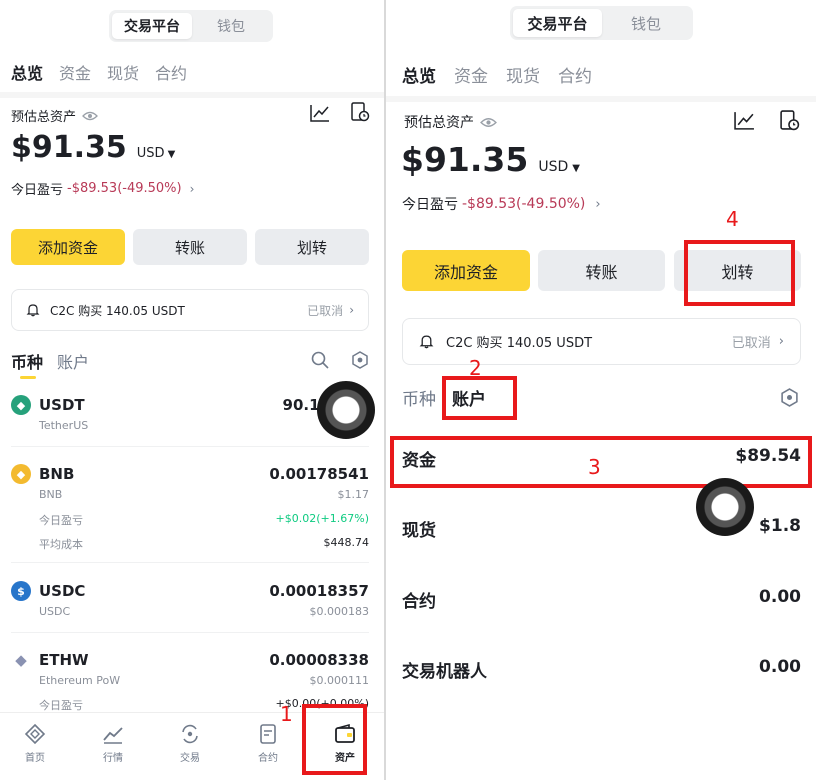 The image size is (816, 780). I want to click on coin-pnl-label: 今日盈亏, so click(61, 705).